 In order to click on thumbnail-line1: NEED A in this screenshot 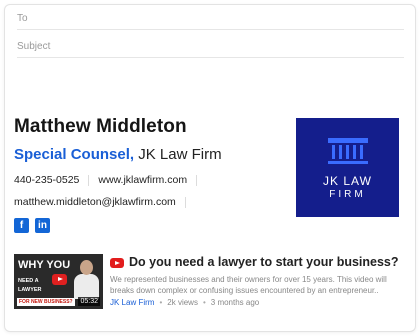, I will do `click(28, 281)`.